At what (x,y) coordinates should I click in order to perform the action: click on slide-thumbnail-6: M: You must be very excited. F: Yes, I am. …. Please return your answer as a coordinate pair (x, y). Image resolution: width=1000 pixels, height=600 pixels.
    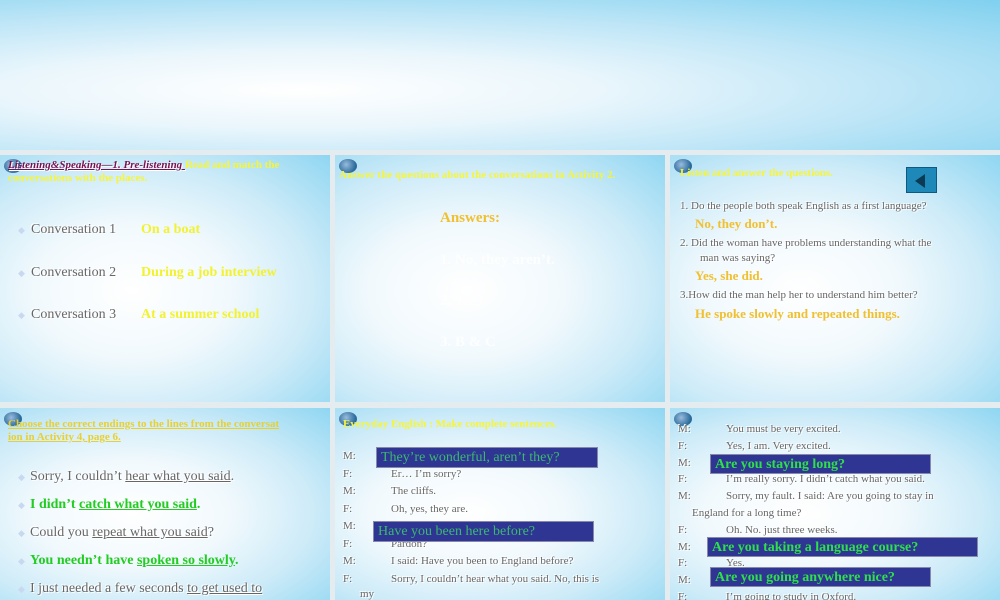
    Looking at the image, I should click on (835, 504).